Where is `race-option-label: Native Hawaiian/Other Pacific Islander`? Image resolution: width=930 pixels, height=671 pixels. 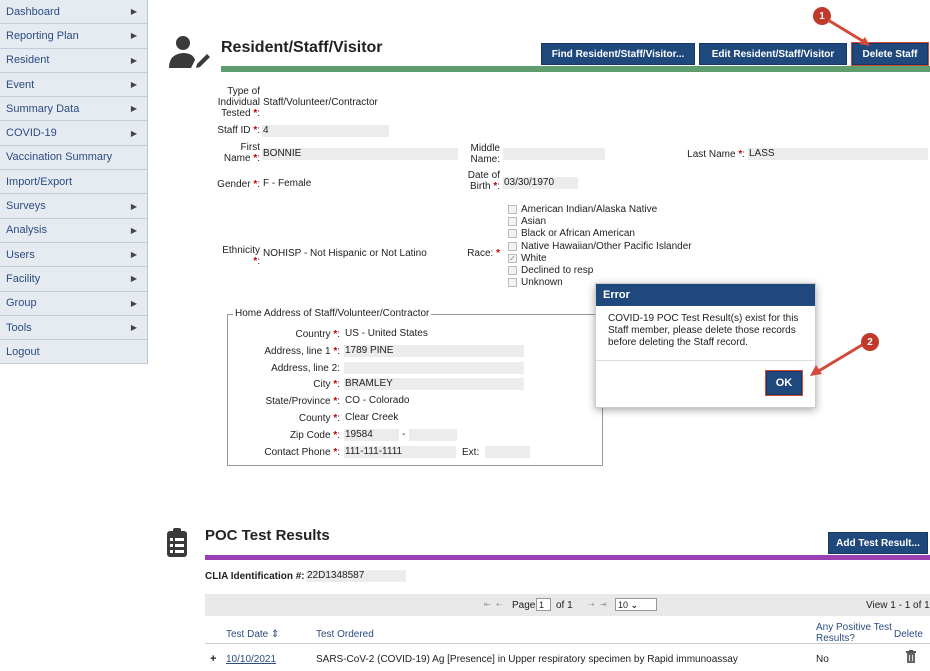
race-option-label: Native Hawaiian/Other Pacific Islander is located at coordinates (606, 246).